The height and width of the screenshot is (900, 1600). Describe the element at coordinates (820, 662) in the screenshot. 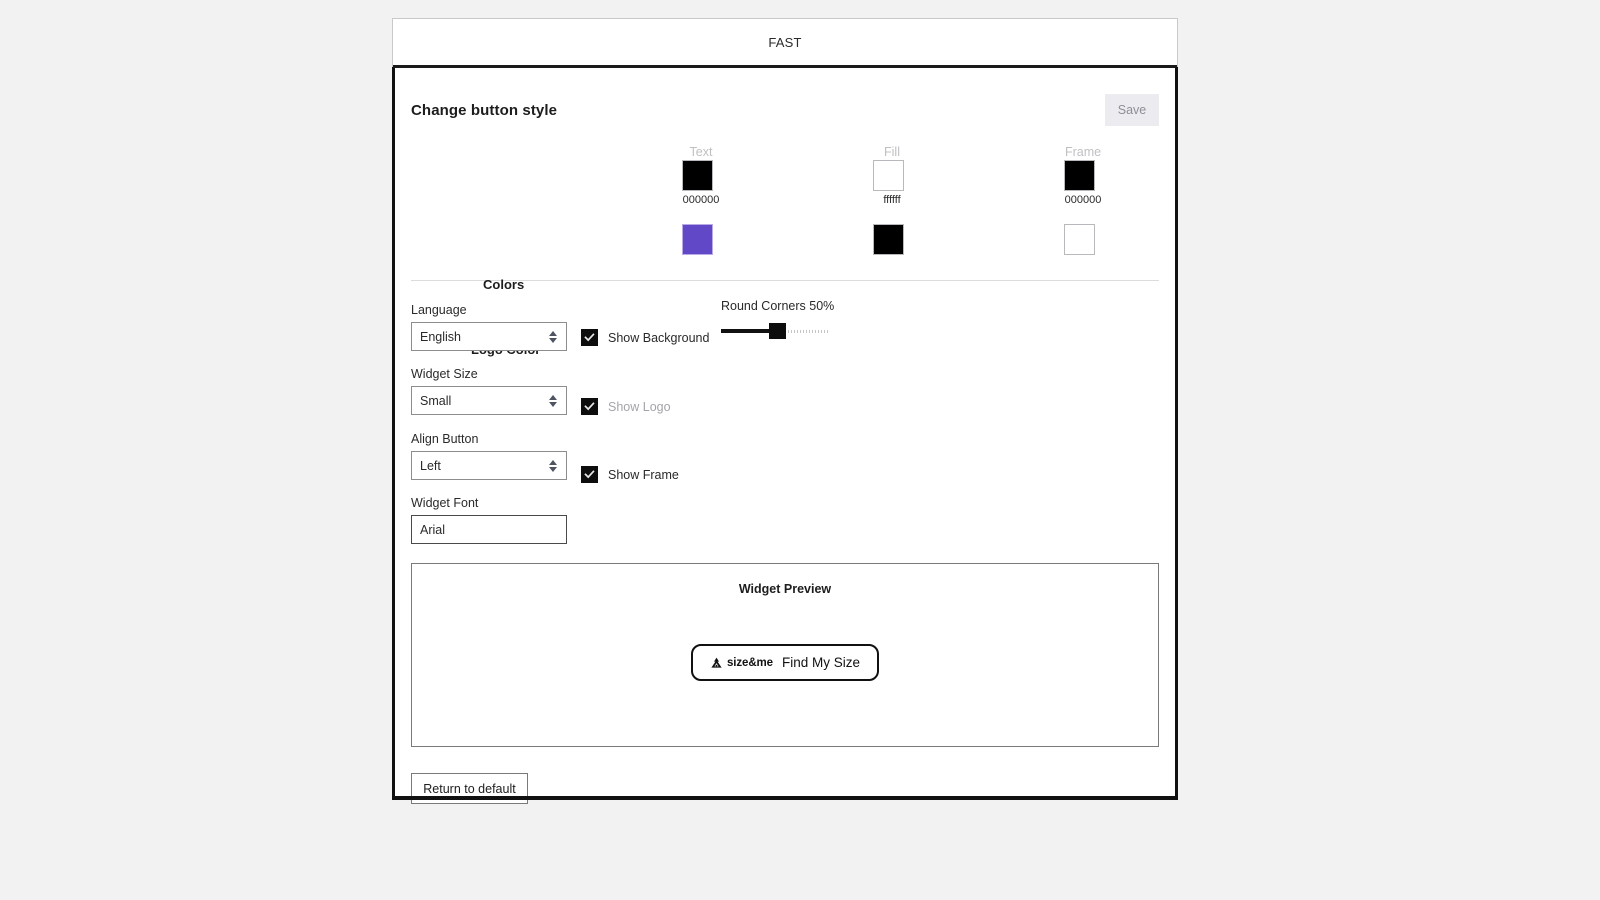

I see `widget-cta-label: Find My Size` at that location.